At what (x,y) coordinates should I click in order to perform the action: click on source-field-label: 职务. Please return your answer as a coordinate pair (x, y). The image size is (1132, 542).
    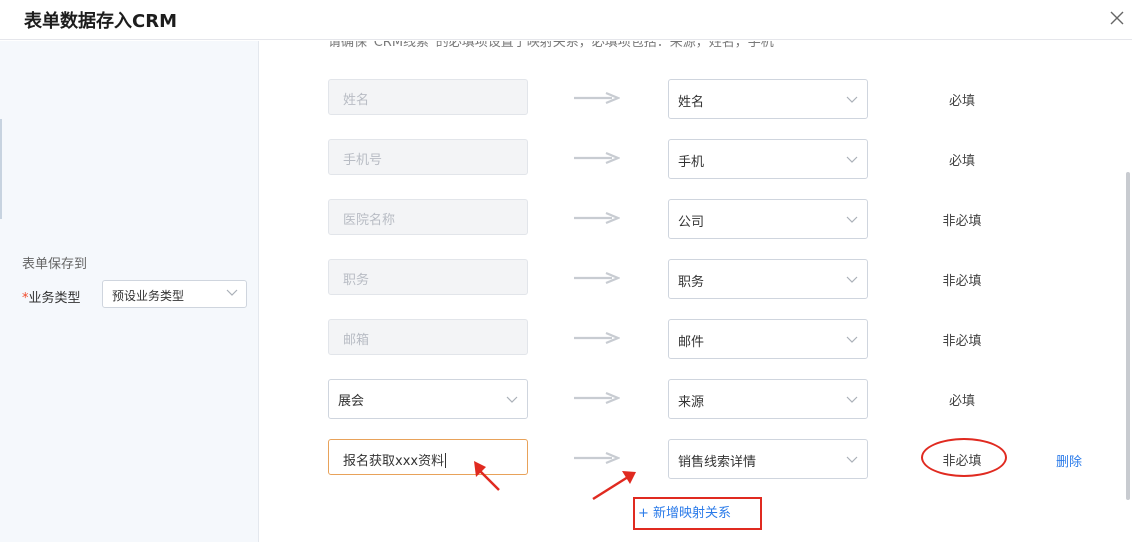
    Looking at the image, I should click on (356, 280).